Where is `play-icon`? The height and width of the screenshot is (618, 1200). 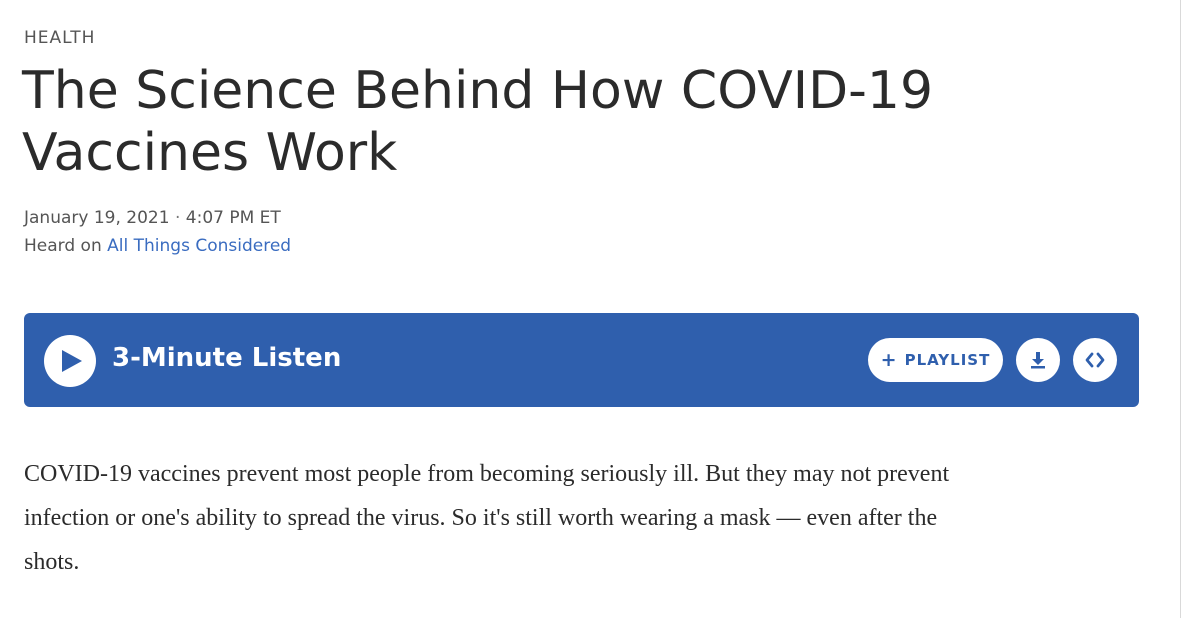 play-icon is located at coordinates (72, 361).